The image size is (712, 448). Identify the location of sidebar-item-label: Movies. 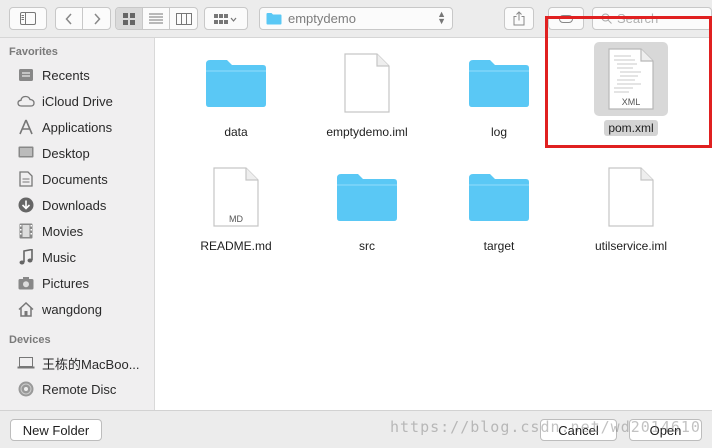
(63, 231).